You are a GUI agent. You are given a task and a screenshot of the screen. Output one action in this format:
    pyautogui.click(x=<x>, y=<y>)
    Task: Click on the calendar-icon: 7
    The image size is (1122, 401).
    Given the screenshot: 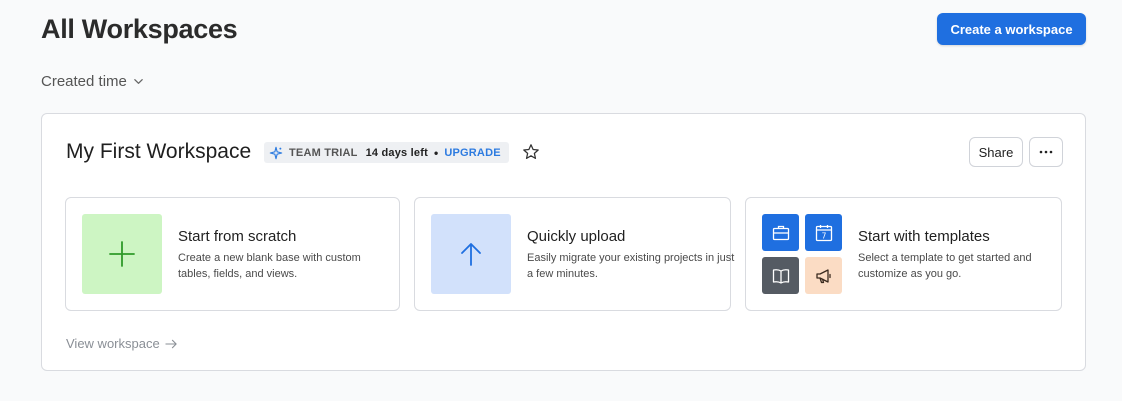 What is the action you would take?
    pyautogui.click(x=823, y=232)
    